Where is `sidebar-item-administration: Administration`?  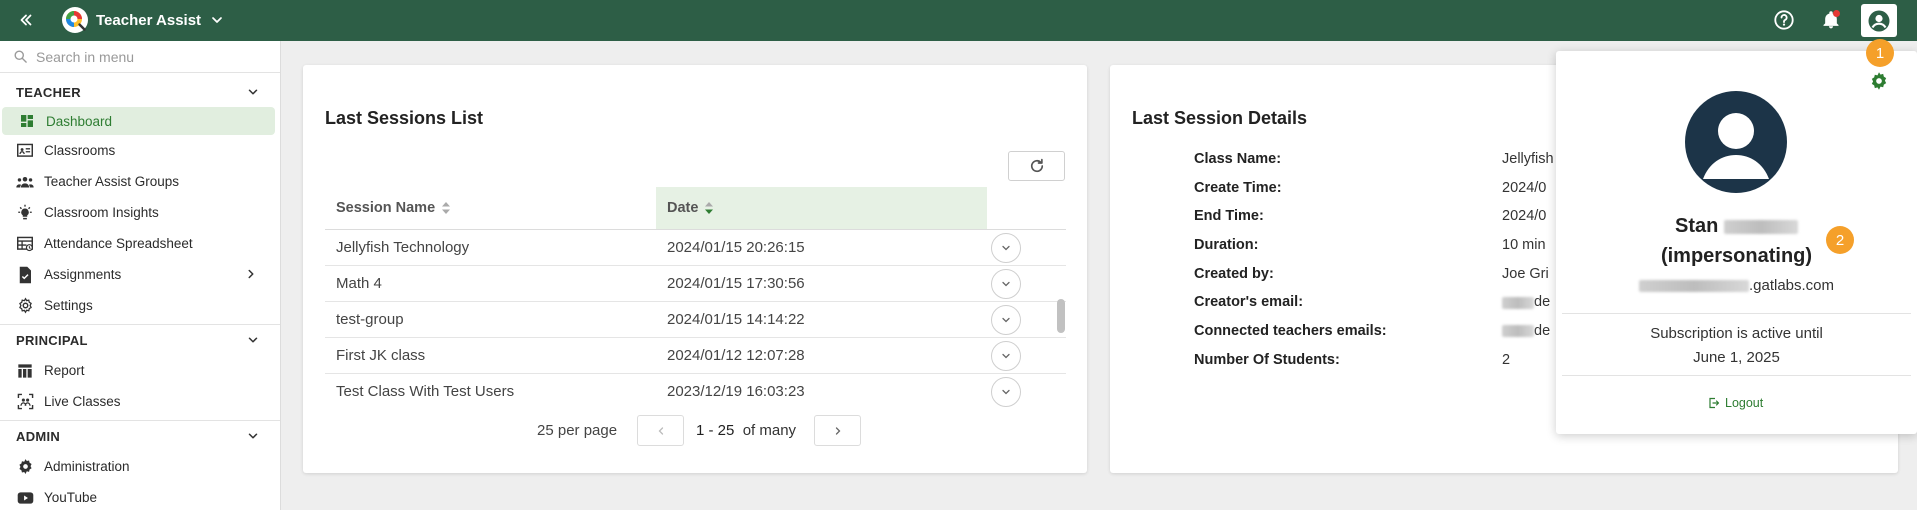
sidebar-item-administration: Administration is located at coordinates (140, 466).